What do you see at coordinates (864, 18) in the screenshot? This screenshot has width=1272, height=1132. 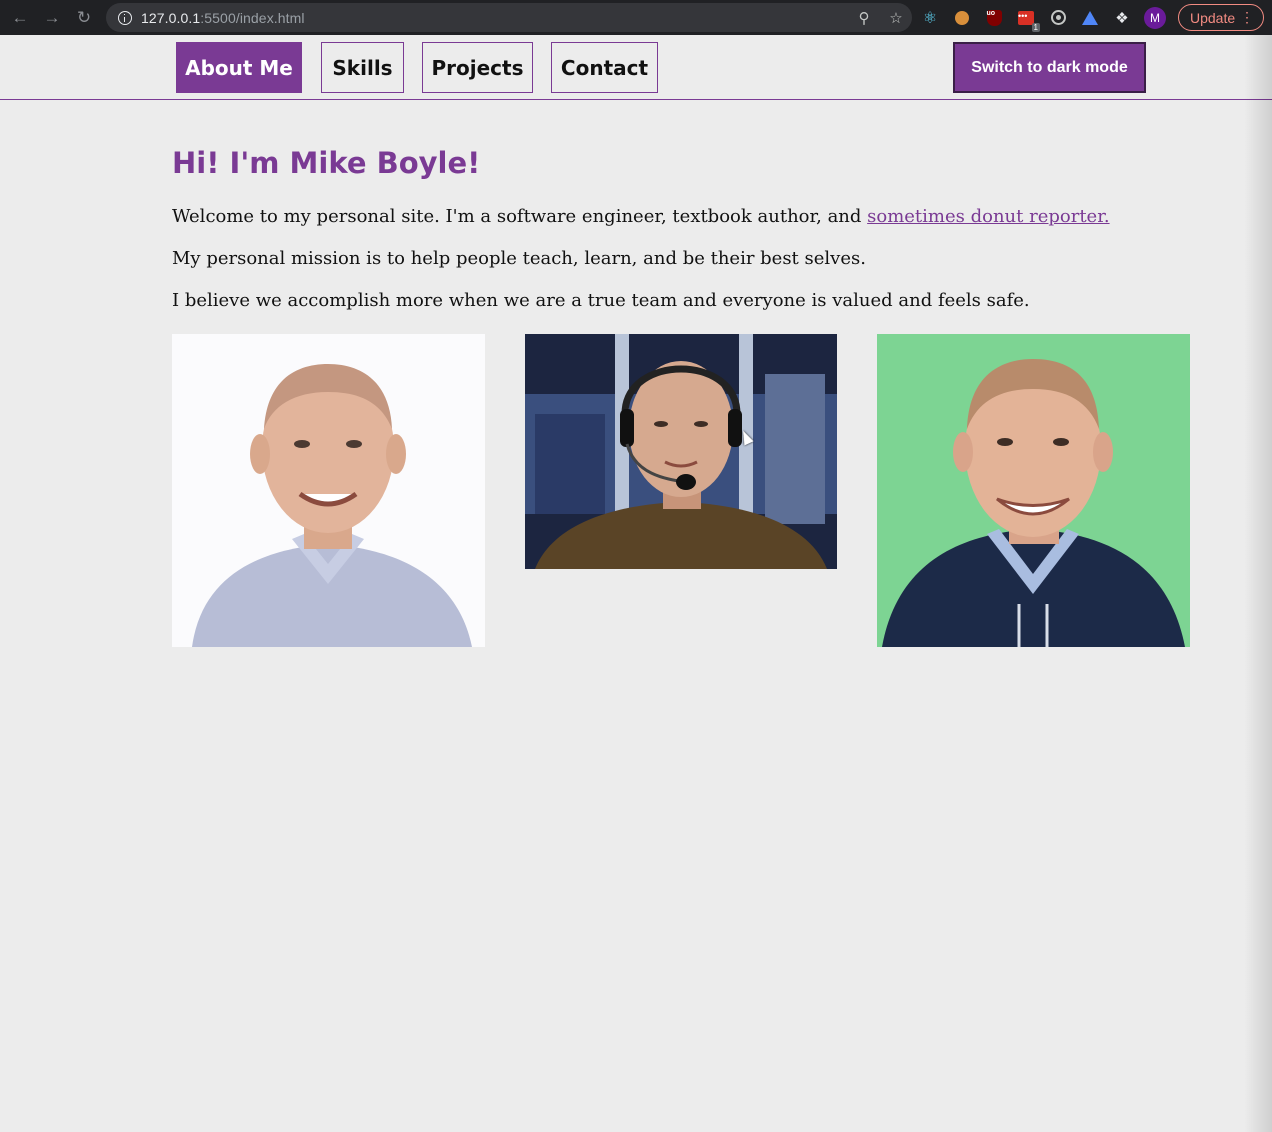 I see `zoom-icon: ⚲` at bounding box center [864, 18].